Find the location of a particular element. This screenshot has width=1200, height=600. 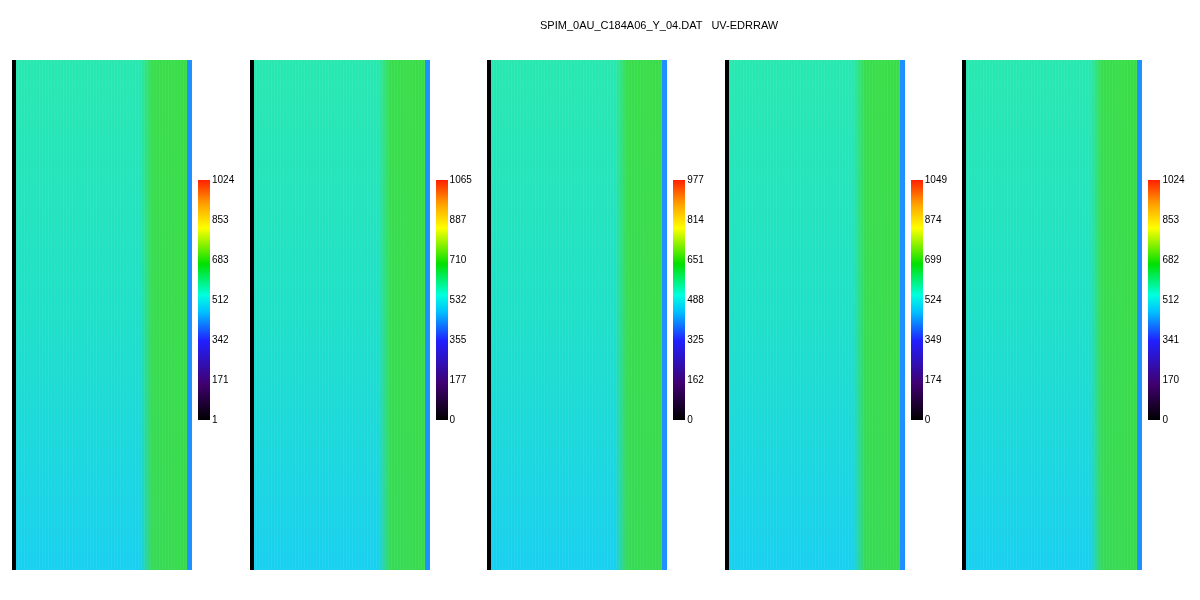

colorbar-label: 162 is located at coordinates (695, 380).